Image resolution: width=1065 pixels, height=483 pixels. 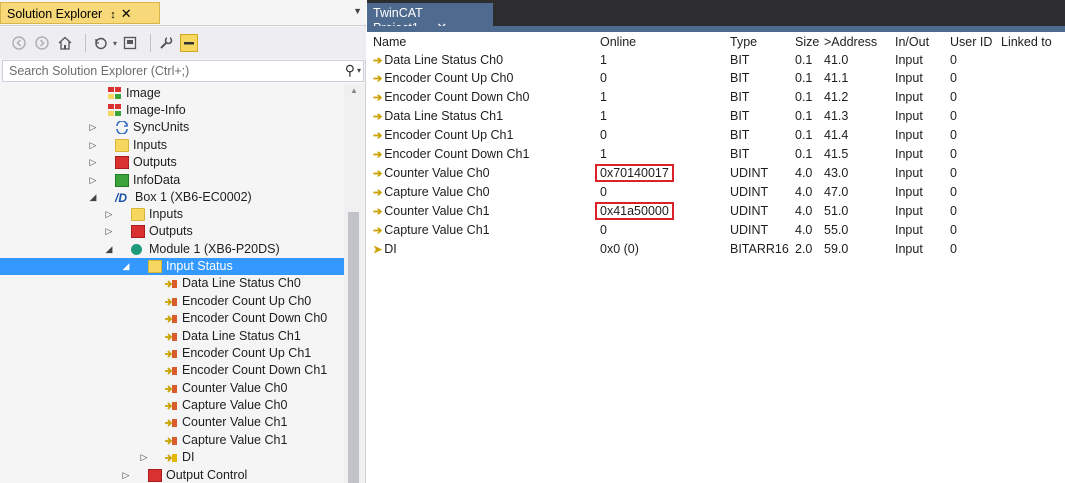 I want to click on address-cell: 41.3, so click(x=836, y=116).